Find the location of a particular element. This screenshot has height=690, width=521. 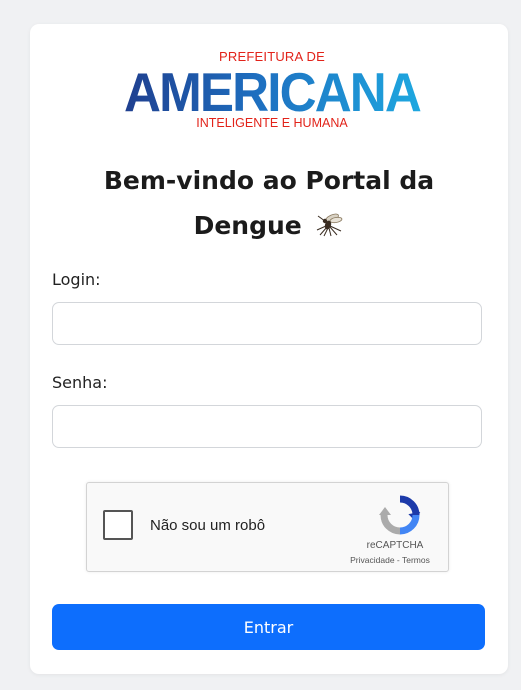

password-label: Senha: is located at coordinates (80, 382).